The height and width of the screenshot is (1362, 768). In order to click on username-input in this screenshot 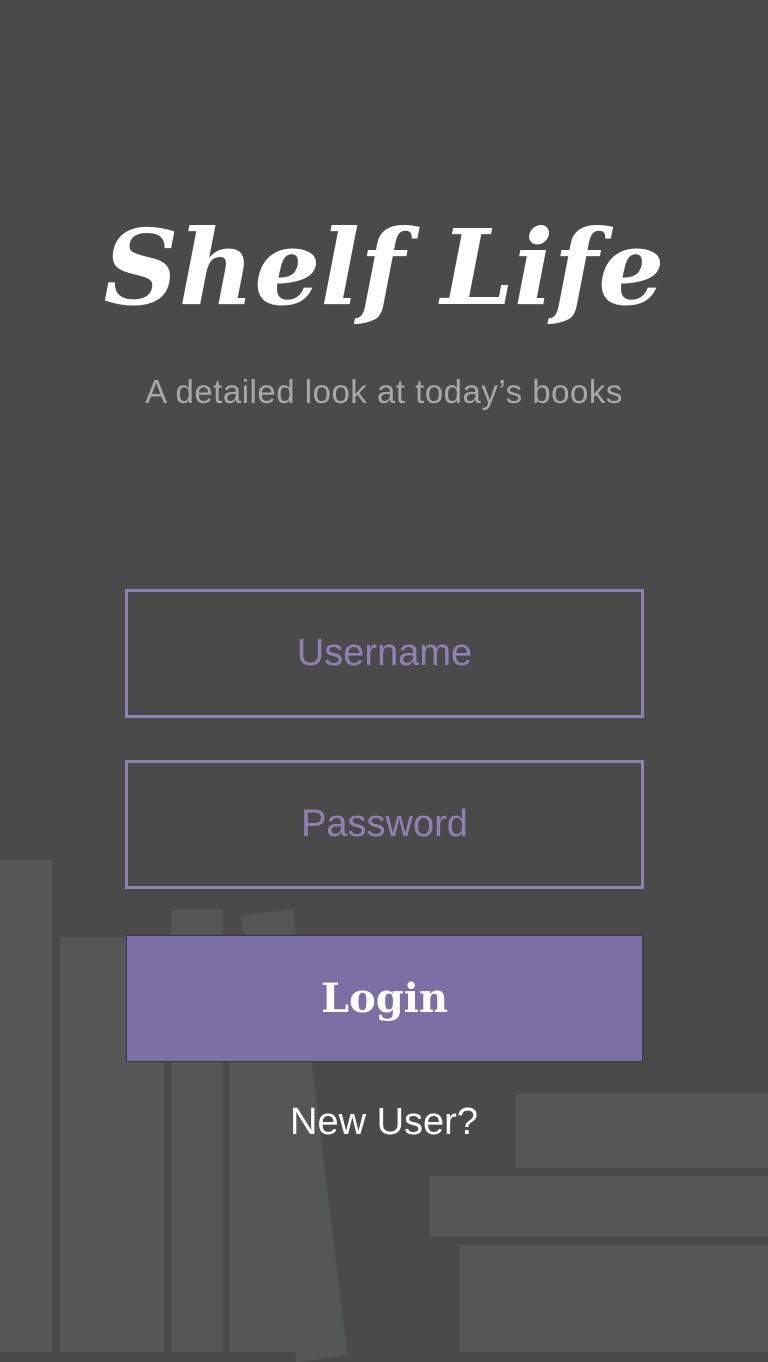, I will do `click(384, 653)`.